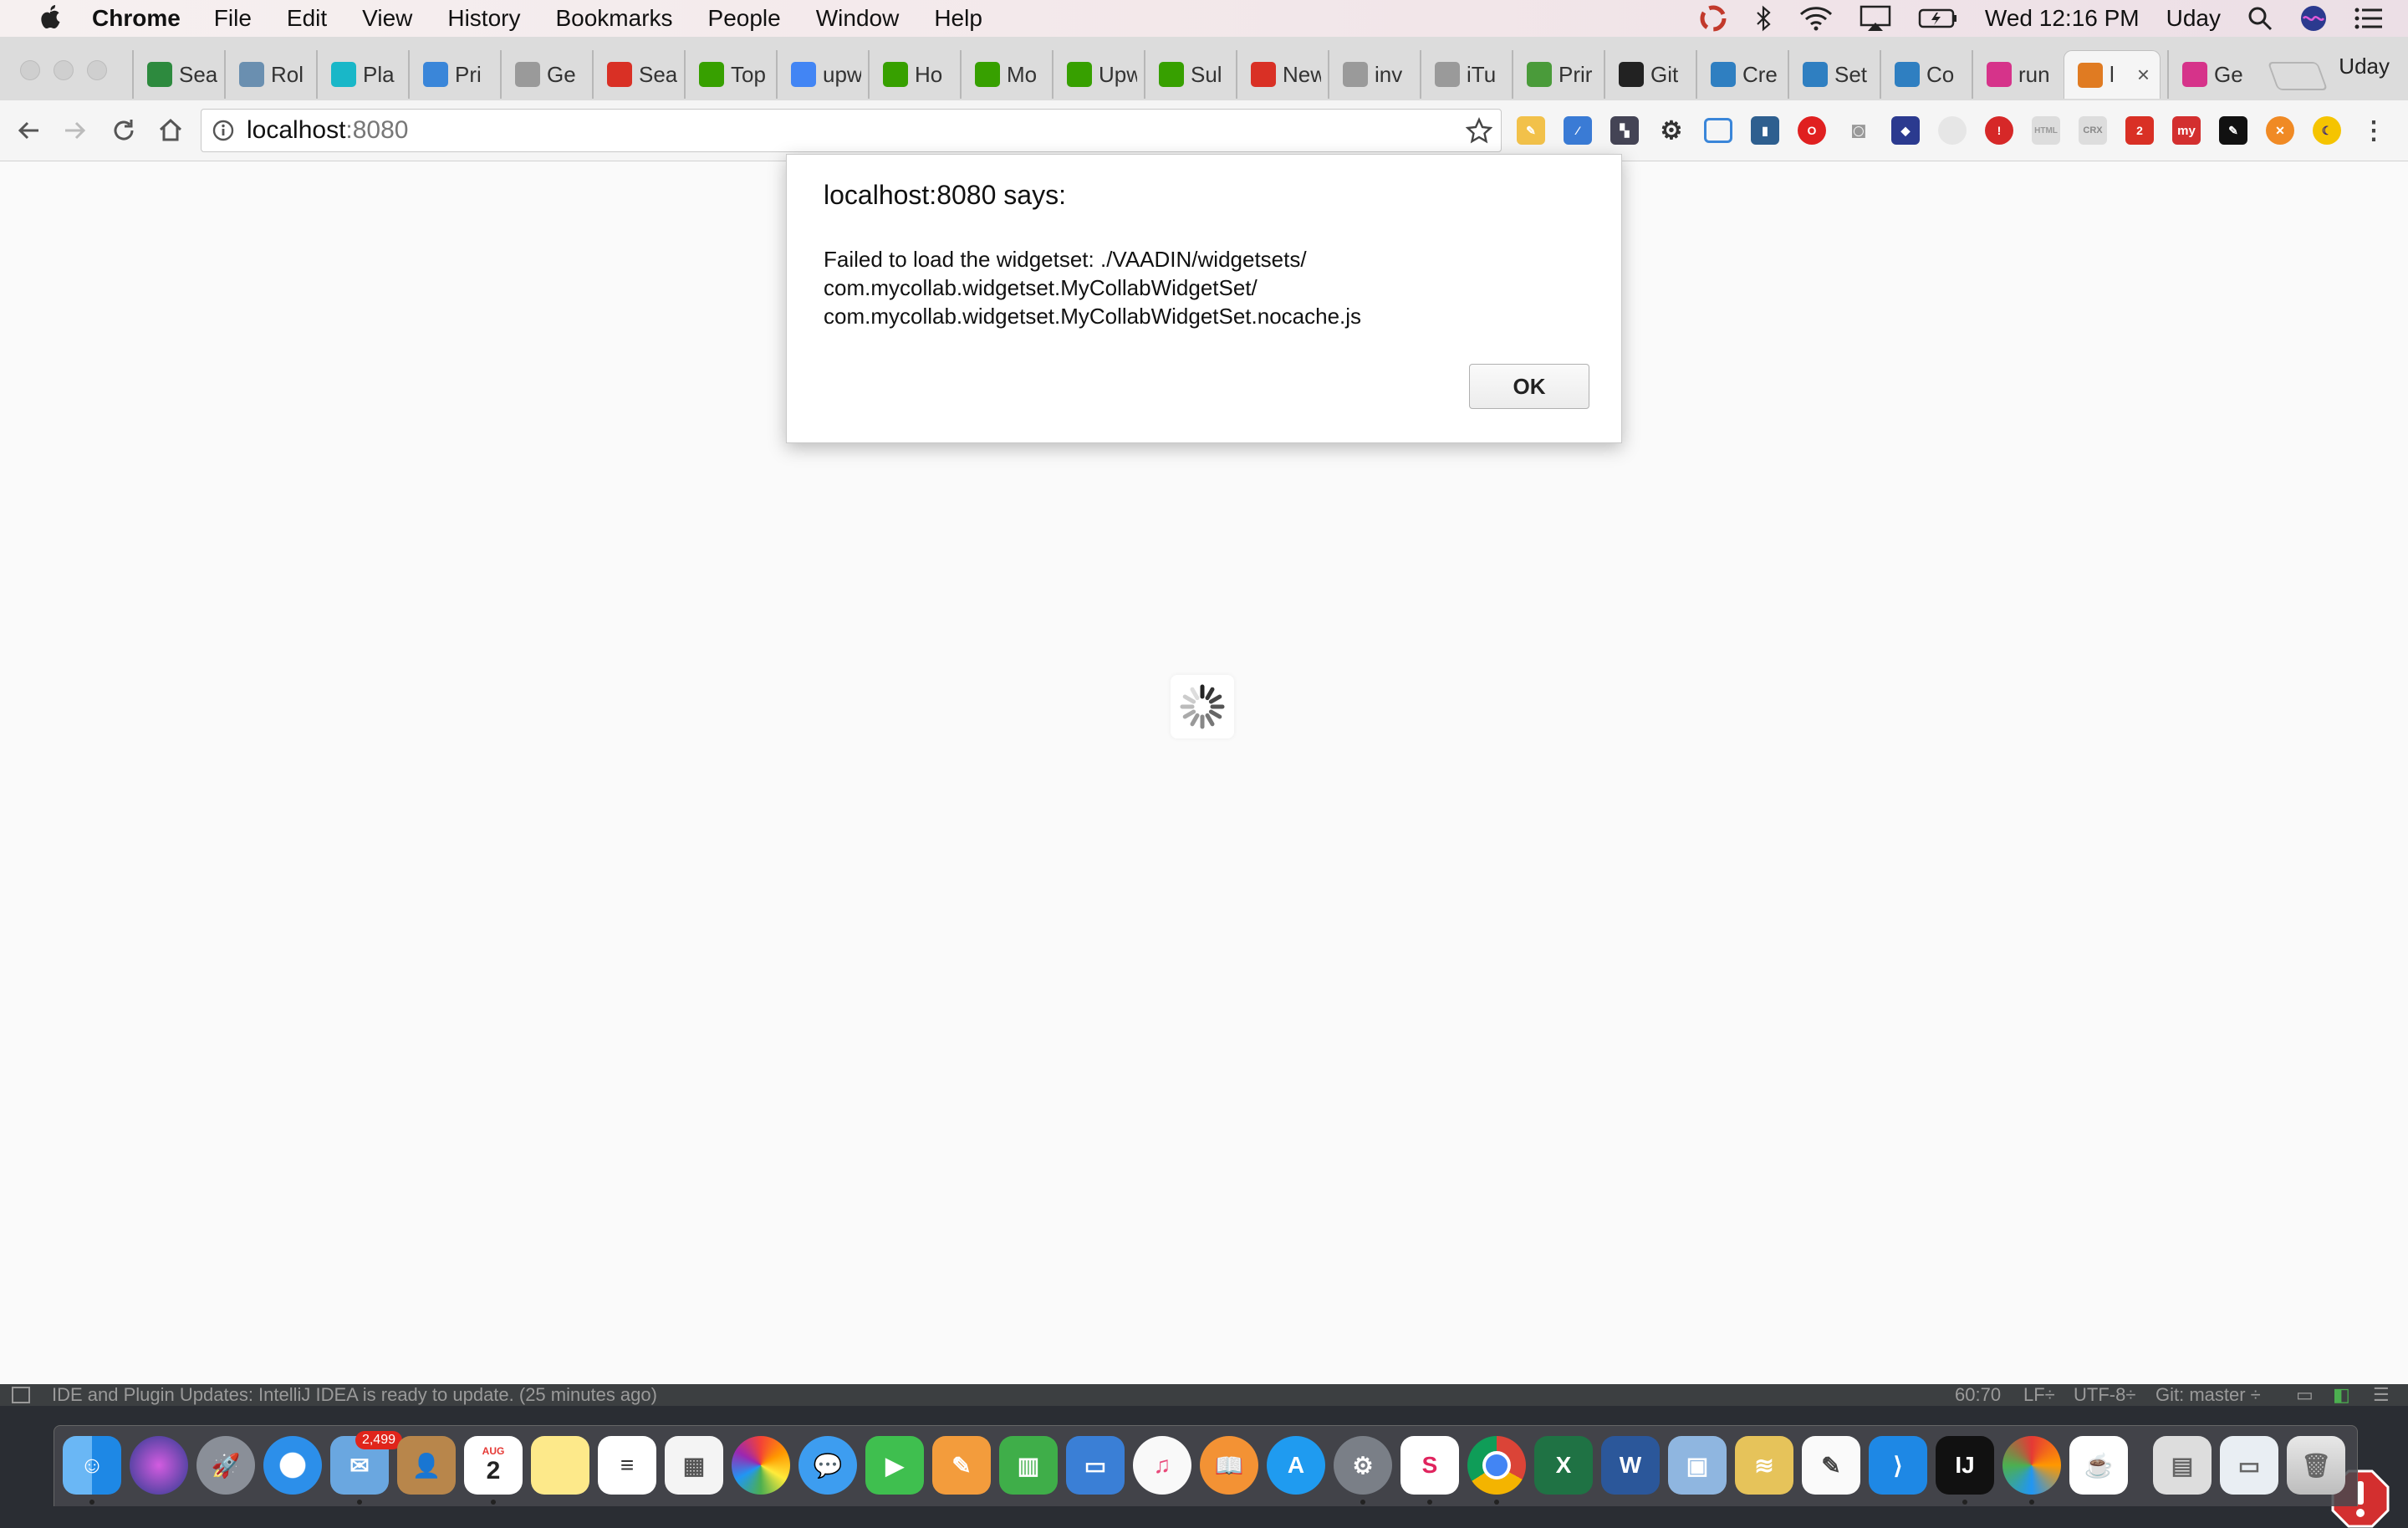 The image size is (2408, 1528). Describe the element at coordinates (494, 1465) in the screenshot. I see `calendar-icon: AUG 2` at that location.